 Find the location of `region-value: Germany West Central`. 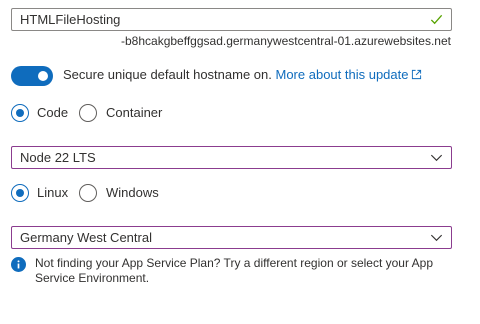

region-value: Germany West Central is located at coordinates (86, 237).